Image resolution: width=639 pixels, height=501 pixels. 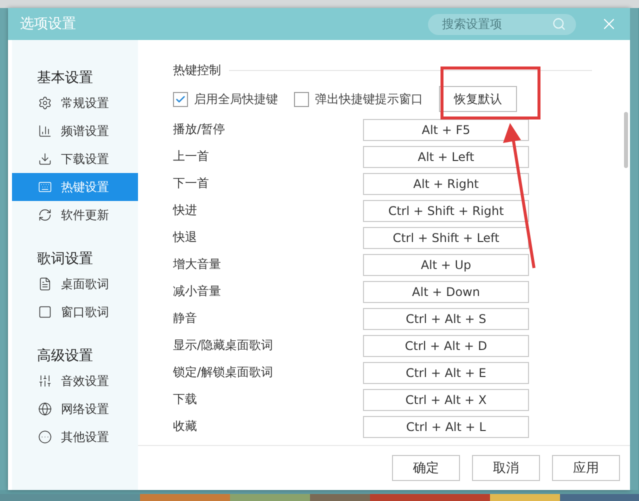 I want to click on footer-button: 取消, so click(x=506, y=468).